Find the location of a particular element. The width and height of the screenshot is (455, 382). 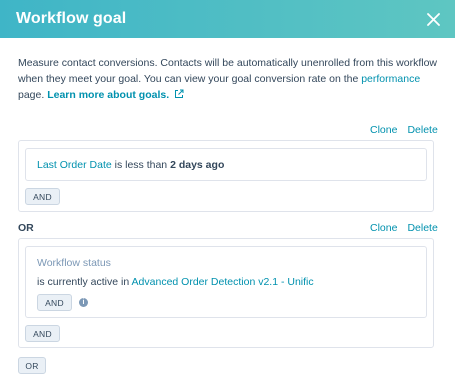

group1-actions: Clone Delete is located at coordinates (404, 130).